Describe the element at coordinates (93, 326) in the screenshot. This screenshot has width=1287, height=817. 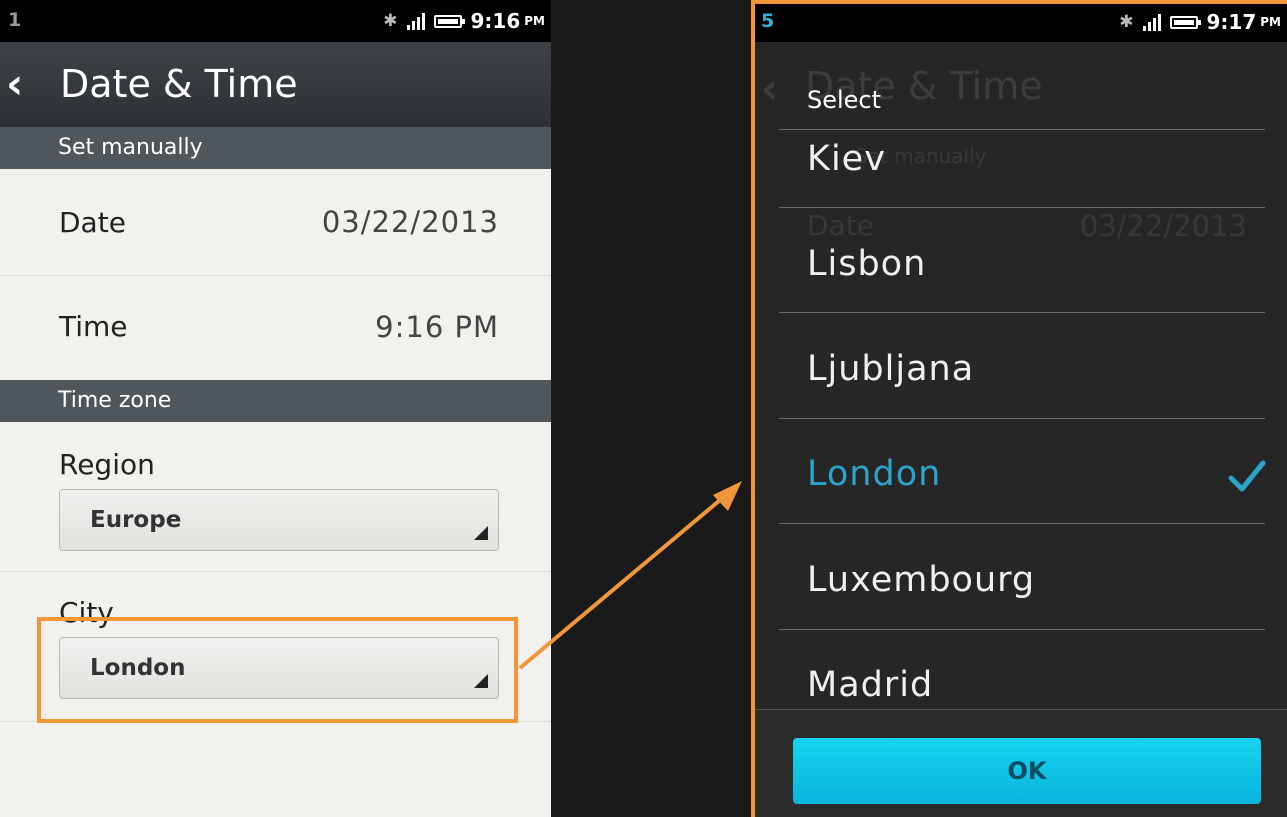
I see `time-label: Time` at that location.